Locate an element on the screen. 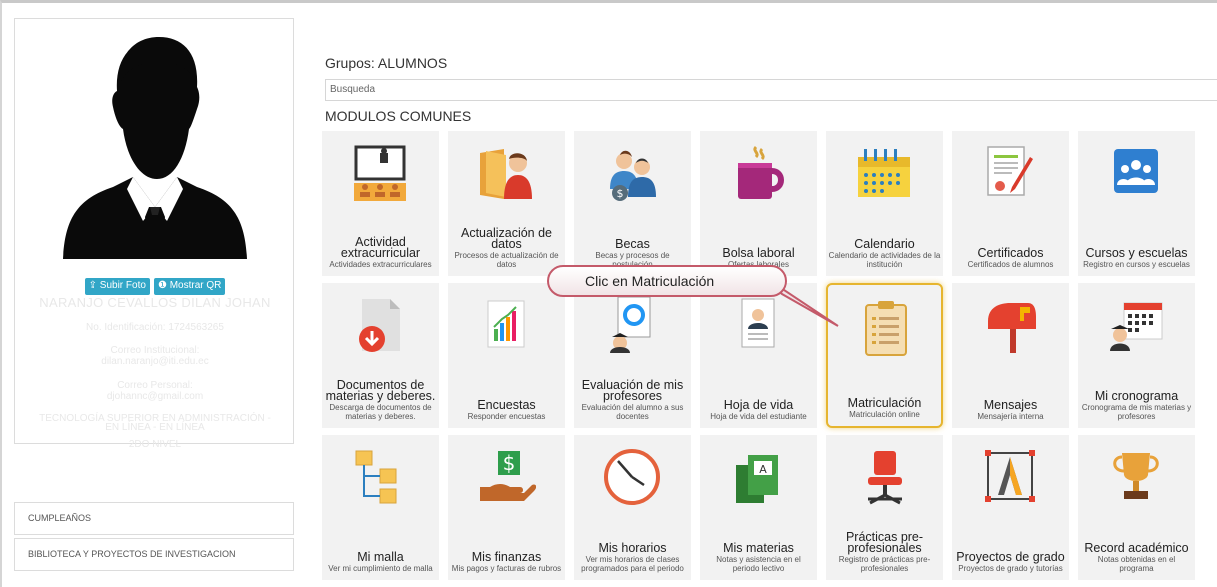  module-name: Mis finanzas is located at coordinates (506, 557).